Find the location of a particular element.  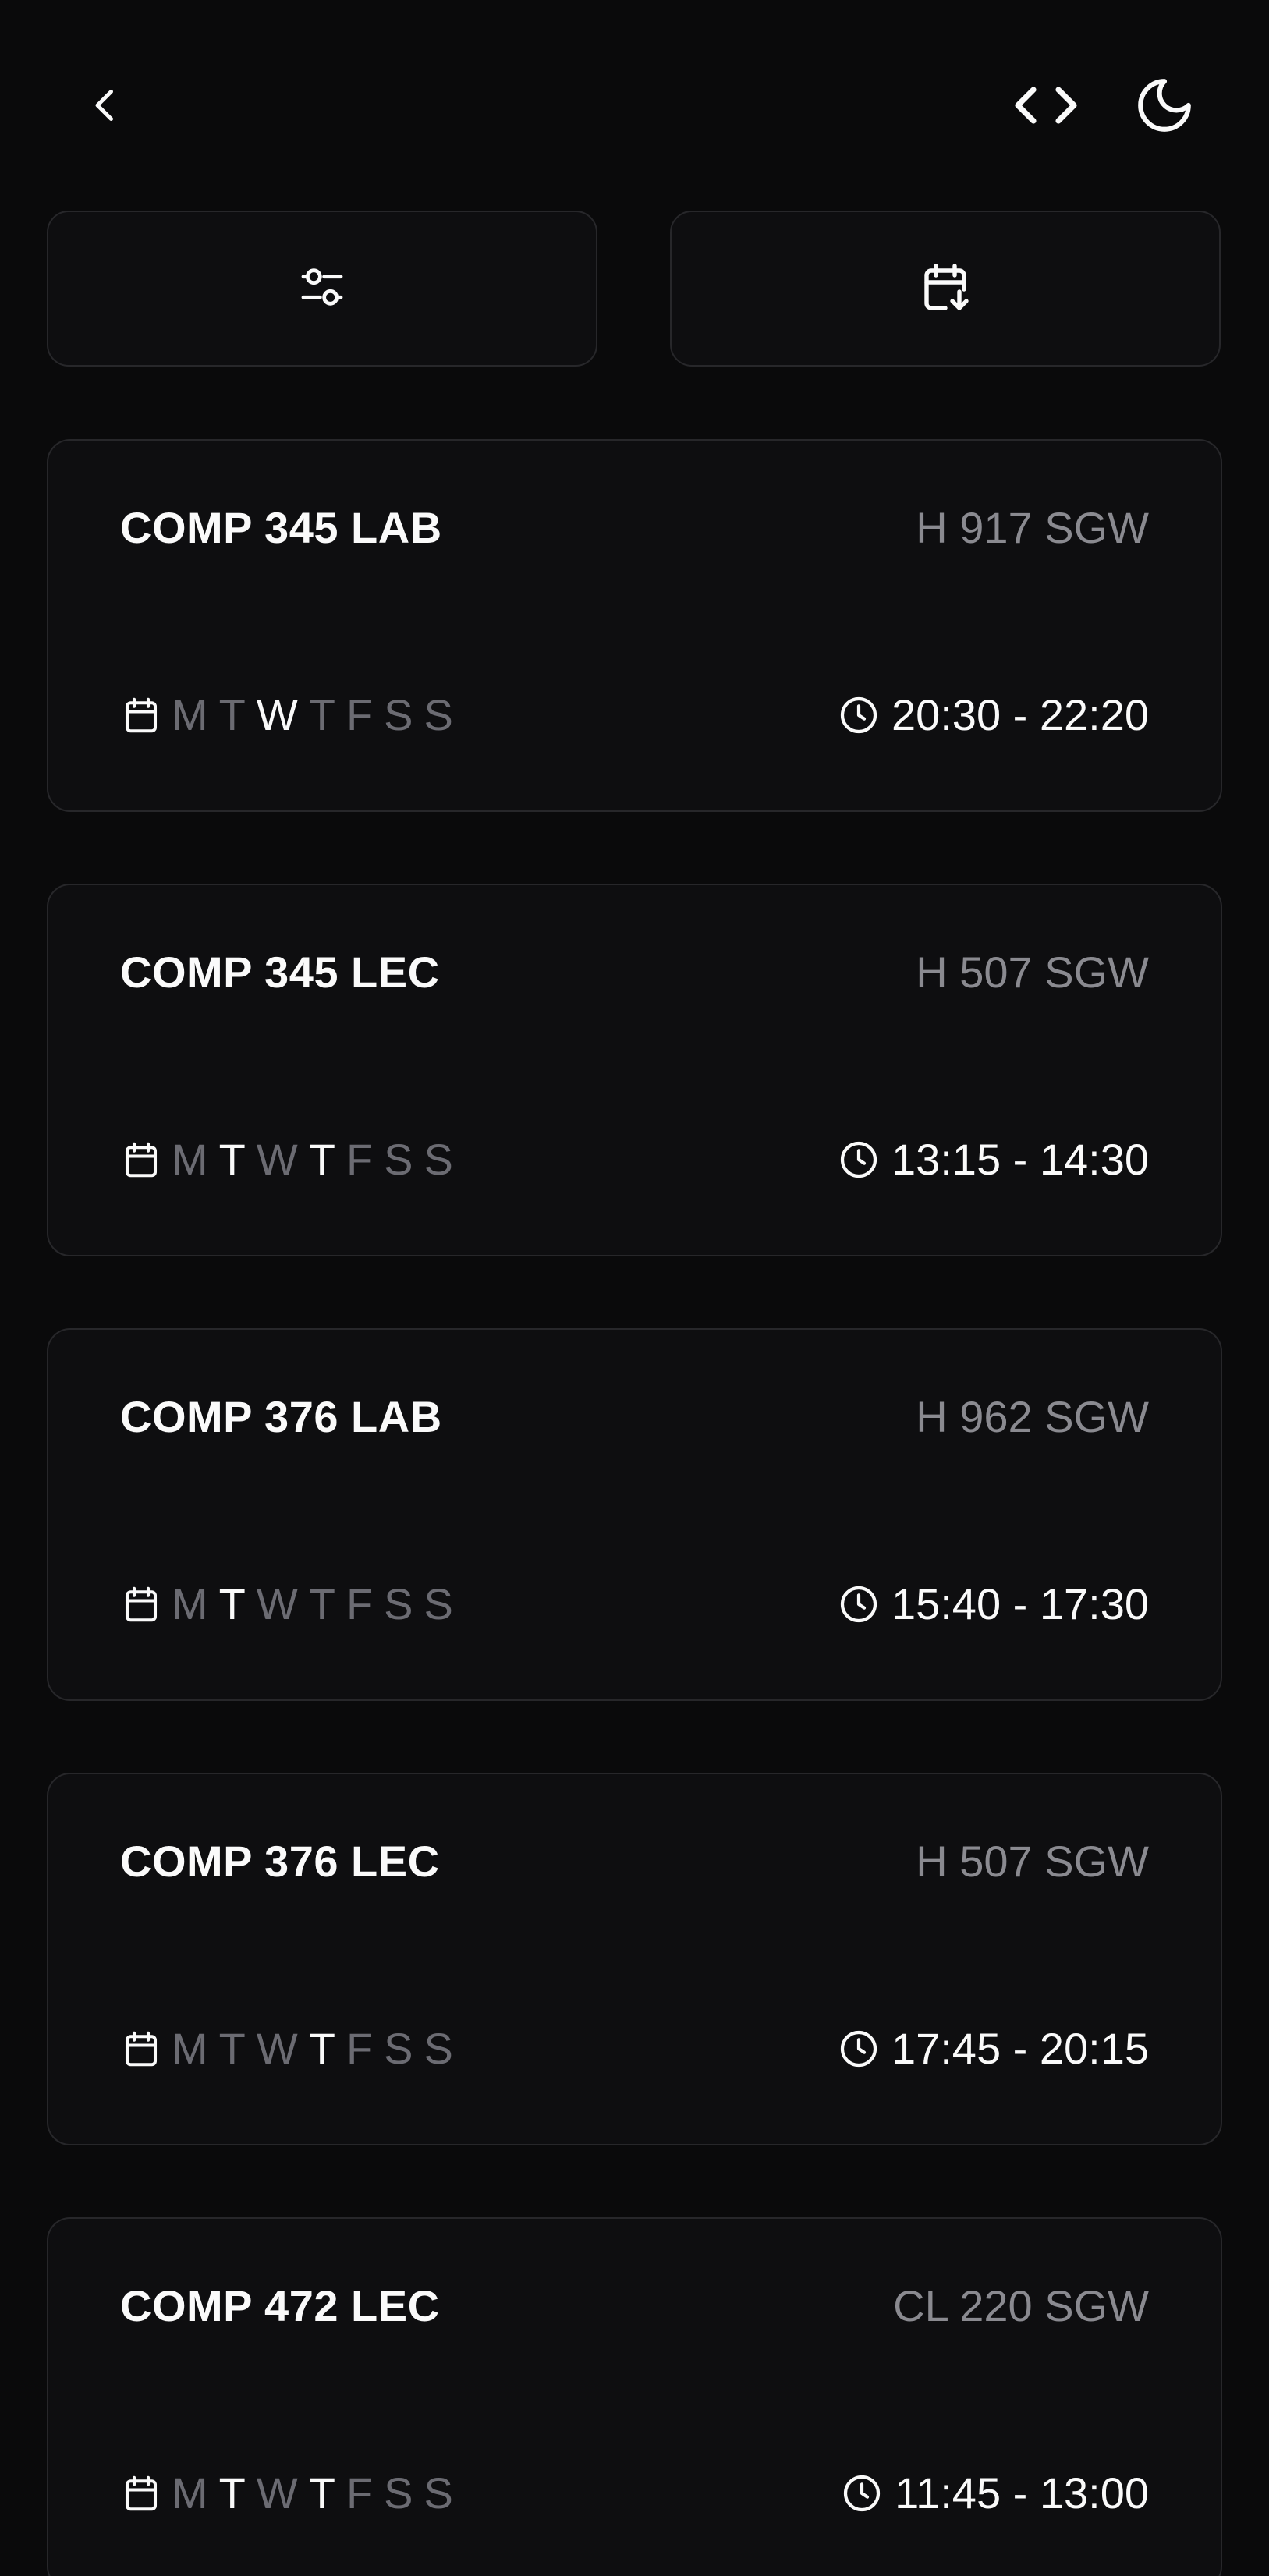

sliders-icon is located at coordinates (322, 289).